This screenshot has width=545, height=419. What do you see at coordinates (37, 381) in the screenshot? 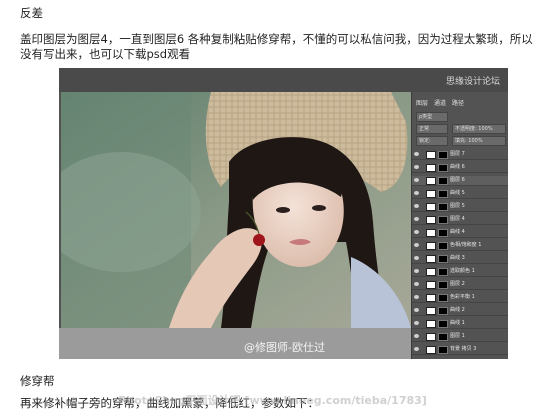
I see `section-heading-fix: 修穿帮` at bounding box center [37, 381].